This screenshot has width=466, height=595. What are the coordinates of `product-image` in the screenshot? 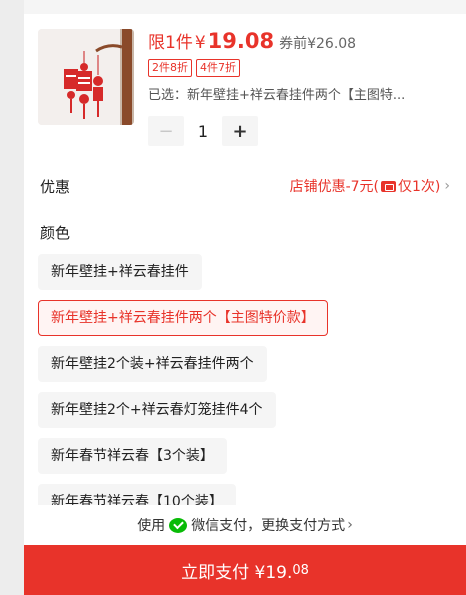 It's located at (86, 77).